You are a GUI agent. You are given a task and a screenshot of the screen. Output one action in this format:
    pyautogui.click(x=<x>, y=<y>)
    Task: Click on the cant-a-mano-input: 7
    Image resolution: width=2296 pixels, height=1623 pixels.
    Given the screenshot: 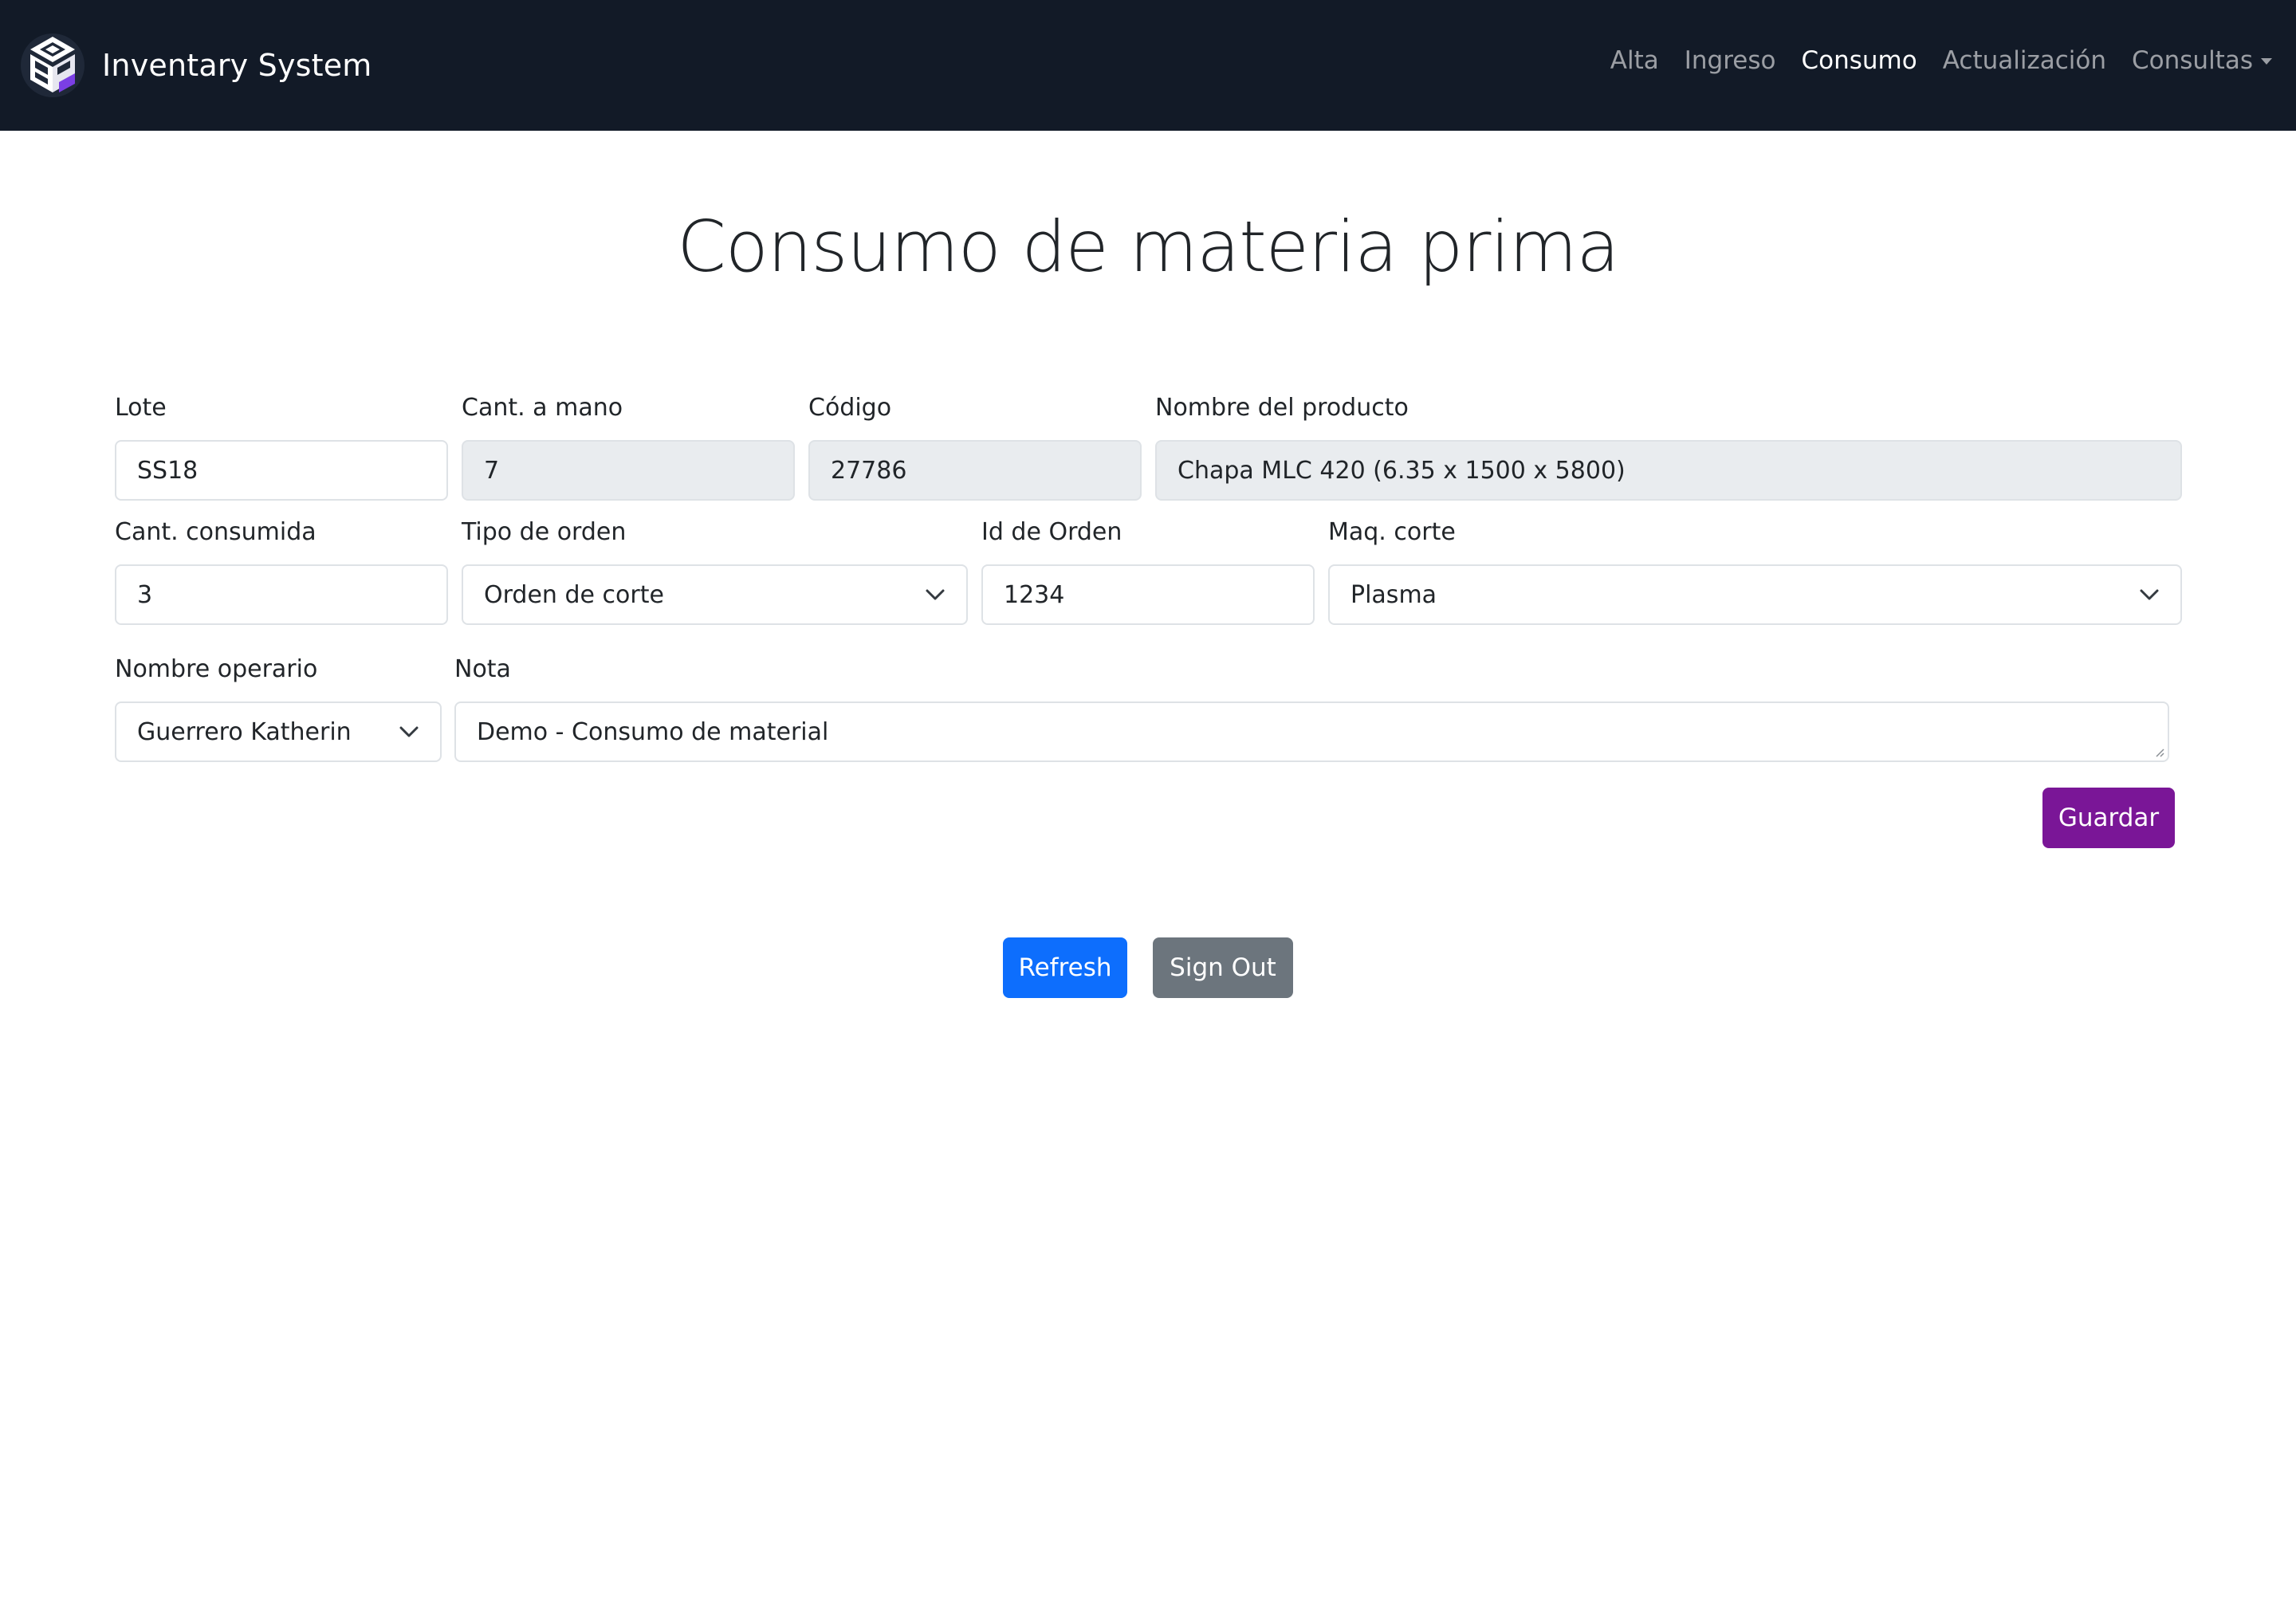 What is the action you would take?
    pyautogui.click(x=628, y=470)
    